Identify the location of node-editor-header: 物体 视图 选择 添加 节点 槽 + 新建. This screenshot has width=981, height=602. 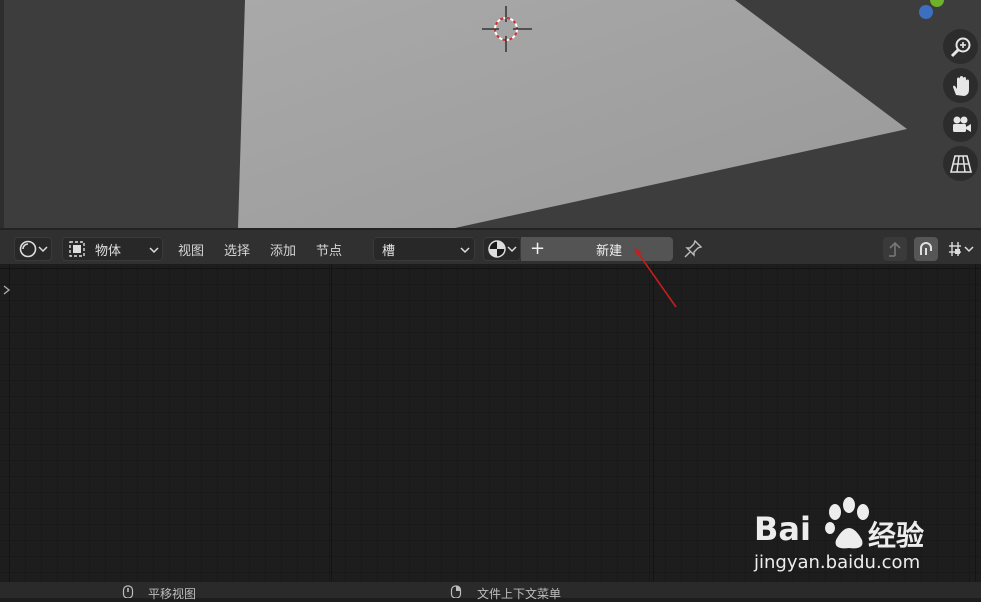
(490, 246).